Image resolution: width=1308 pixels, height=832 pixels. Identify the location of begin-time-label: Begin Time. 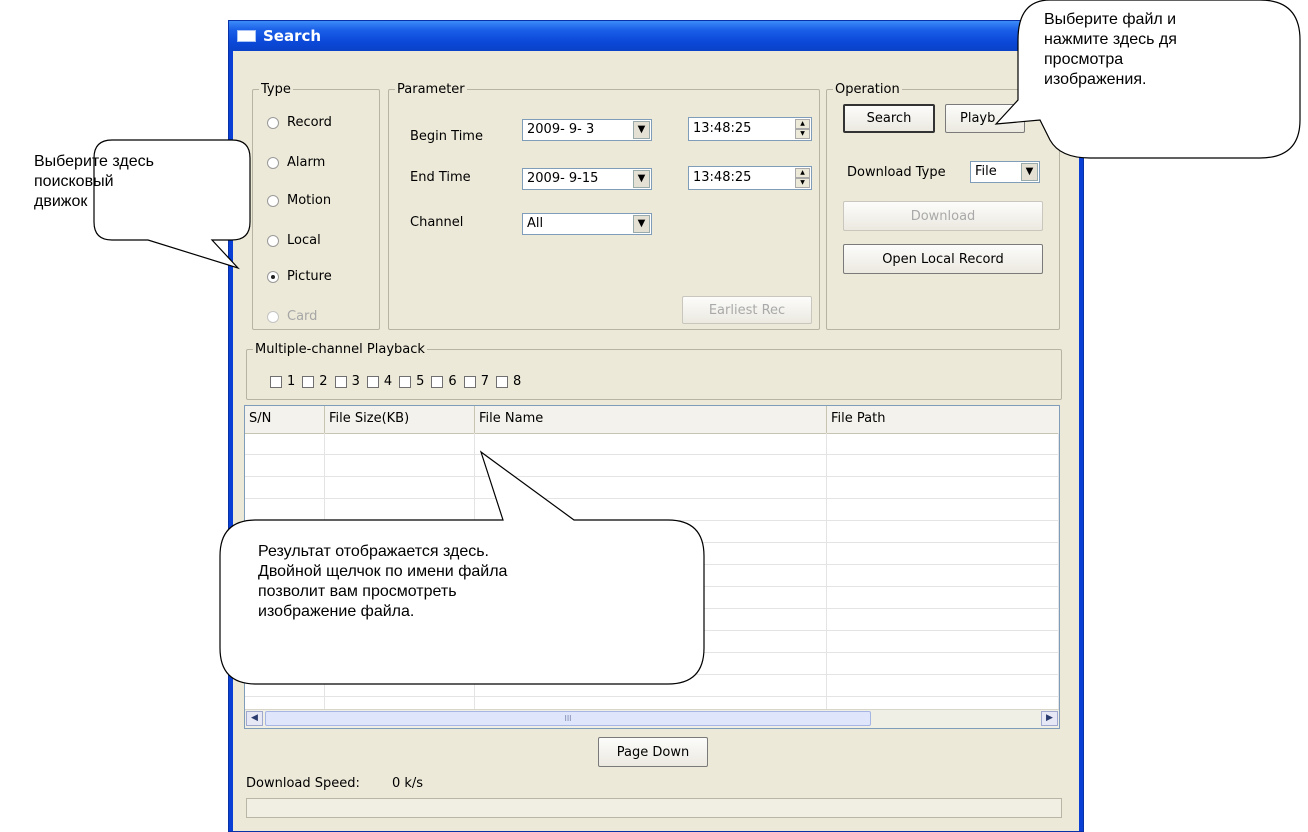
(446, 136).